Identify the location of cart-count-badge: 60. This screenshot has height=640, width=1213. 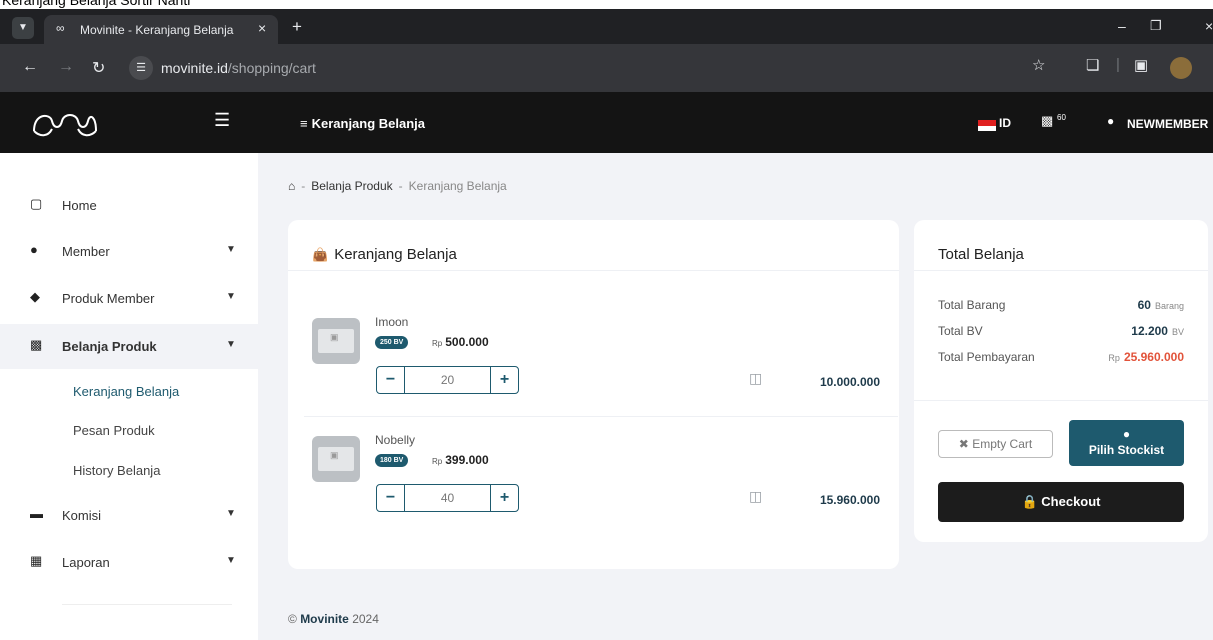
(1061, 117).